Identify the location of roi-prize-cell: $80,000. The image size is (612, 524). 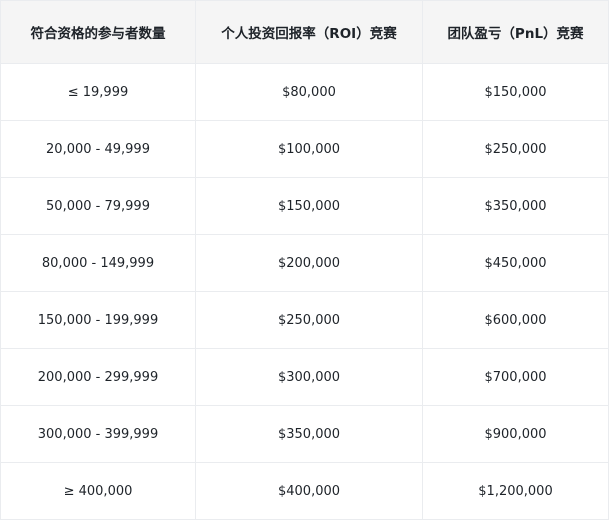
(309, 92).